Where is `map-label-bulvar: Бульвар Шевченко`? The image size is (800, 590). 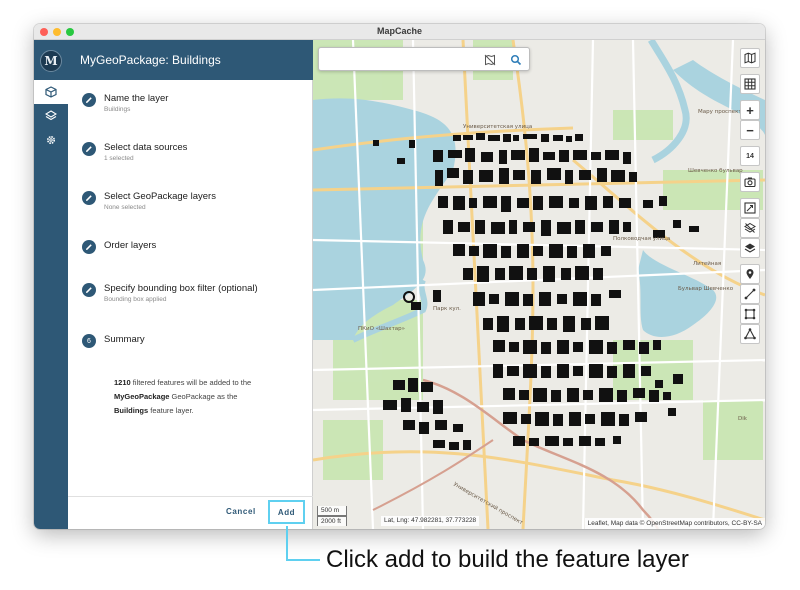
map-label-bulvar: Бульвар Шевченко is located at coordinates (706, 289).